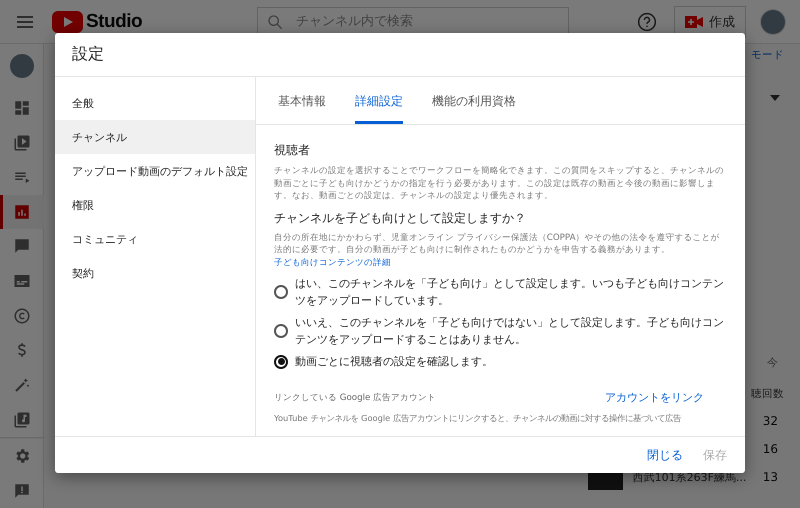  Describe the element at coordinates (155, 239) in the screenshot. I see `settings-nav-item: コミュニティ` at that location.